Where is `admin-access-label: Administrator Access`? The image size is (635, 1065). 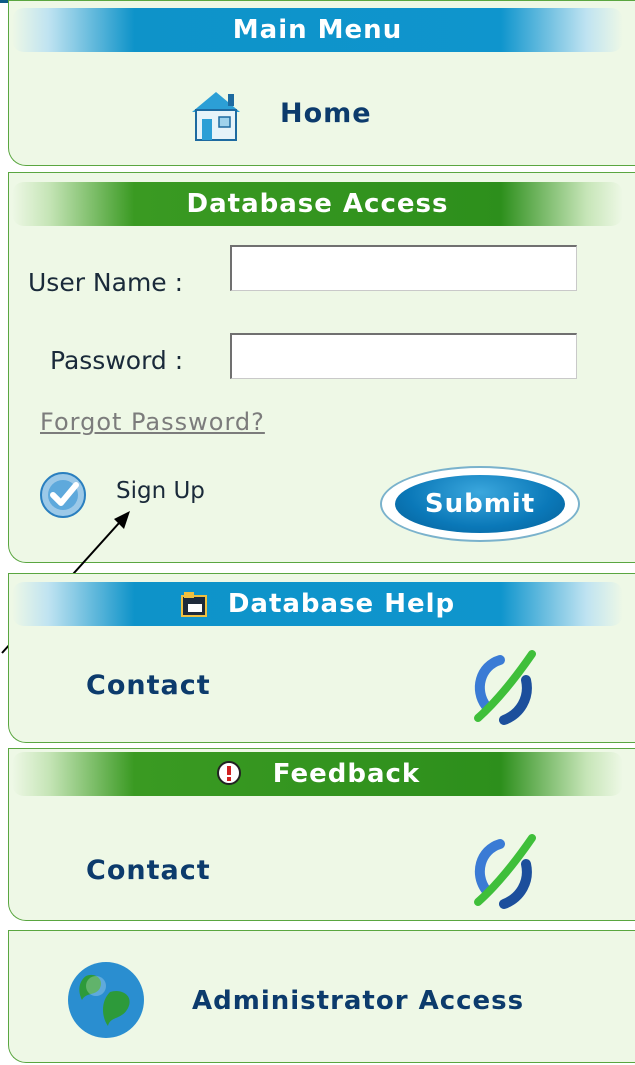
admin-access-label: Administrator Access is located at coordinates (358, 1001).